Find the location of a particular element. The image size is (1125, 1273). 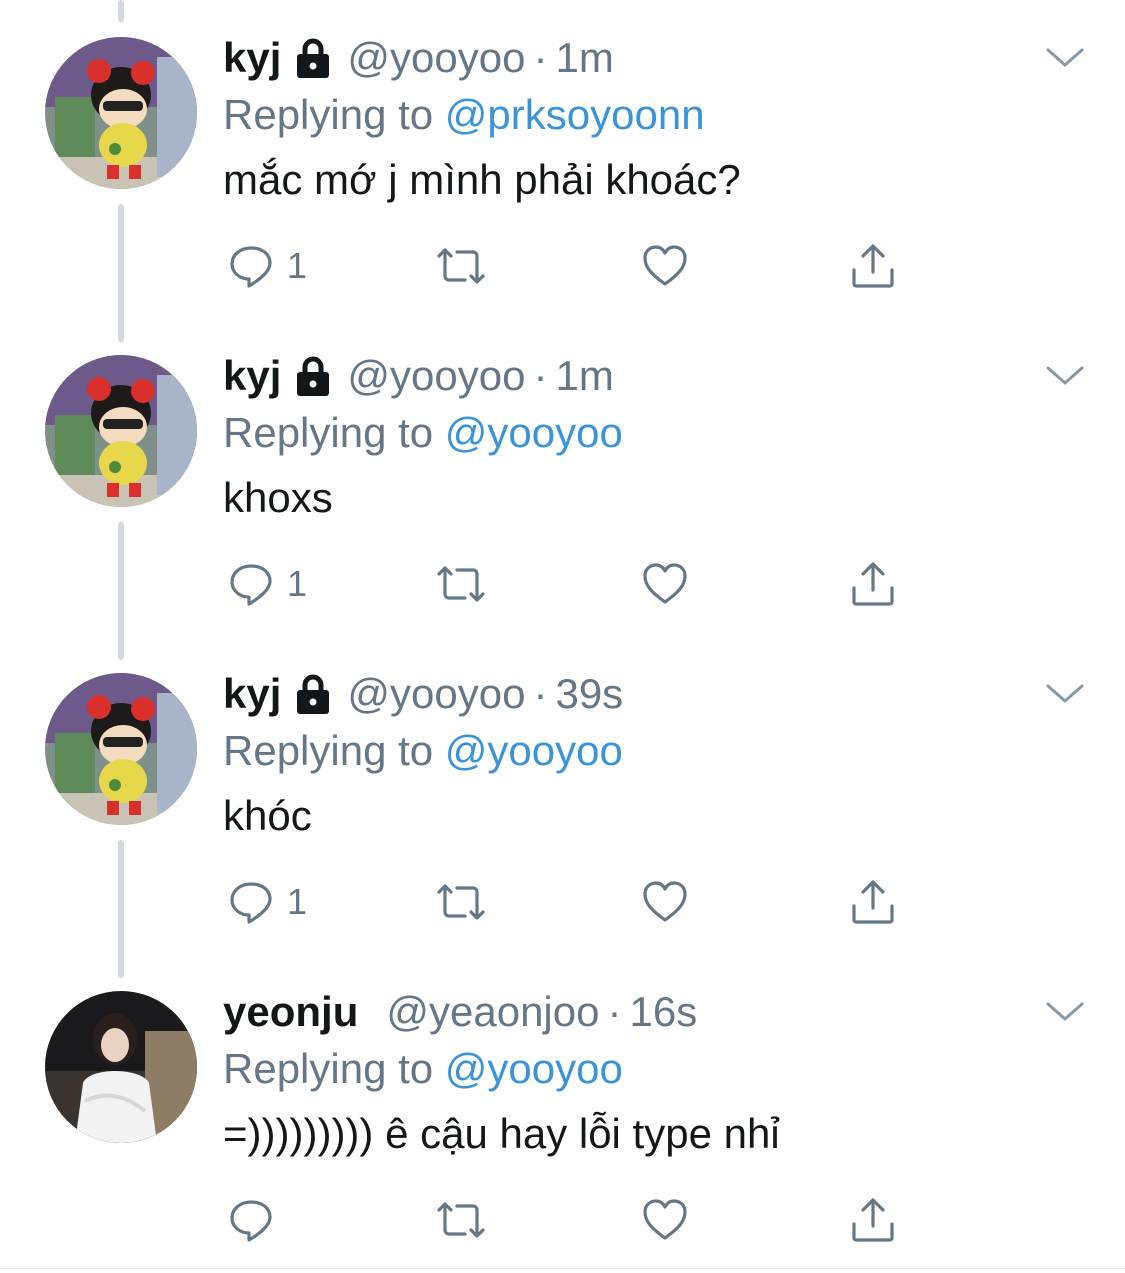

photo-avatar-image is located at coordinates (121, 1067).